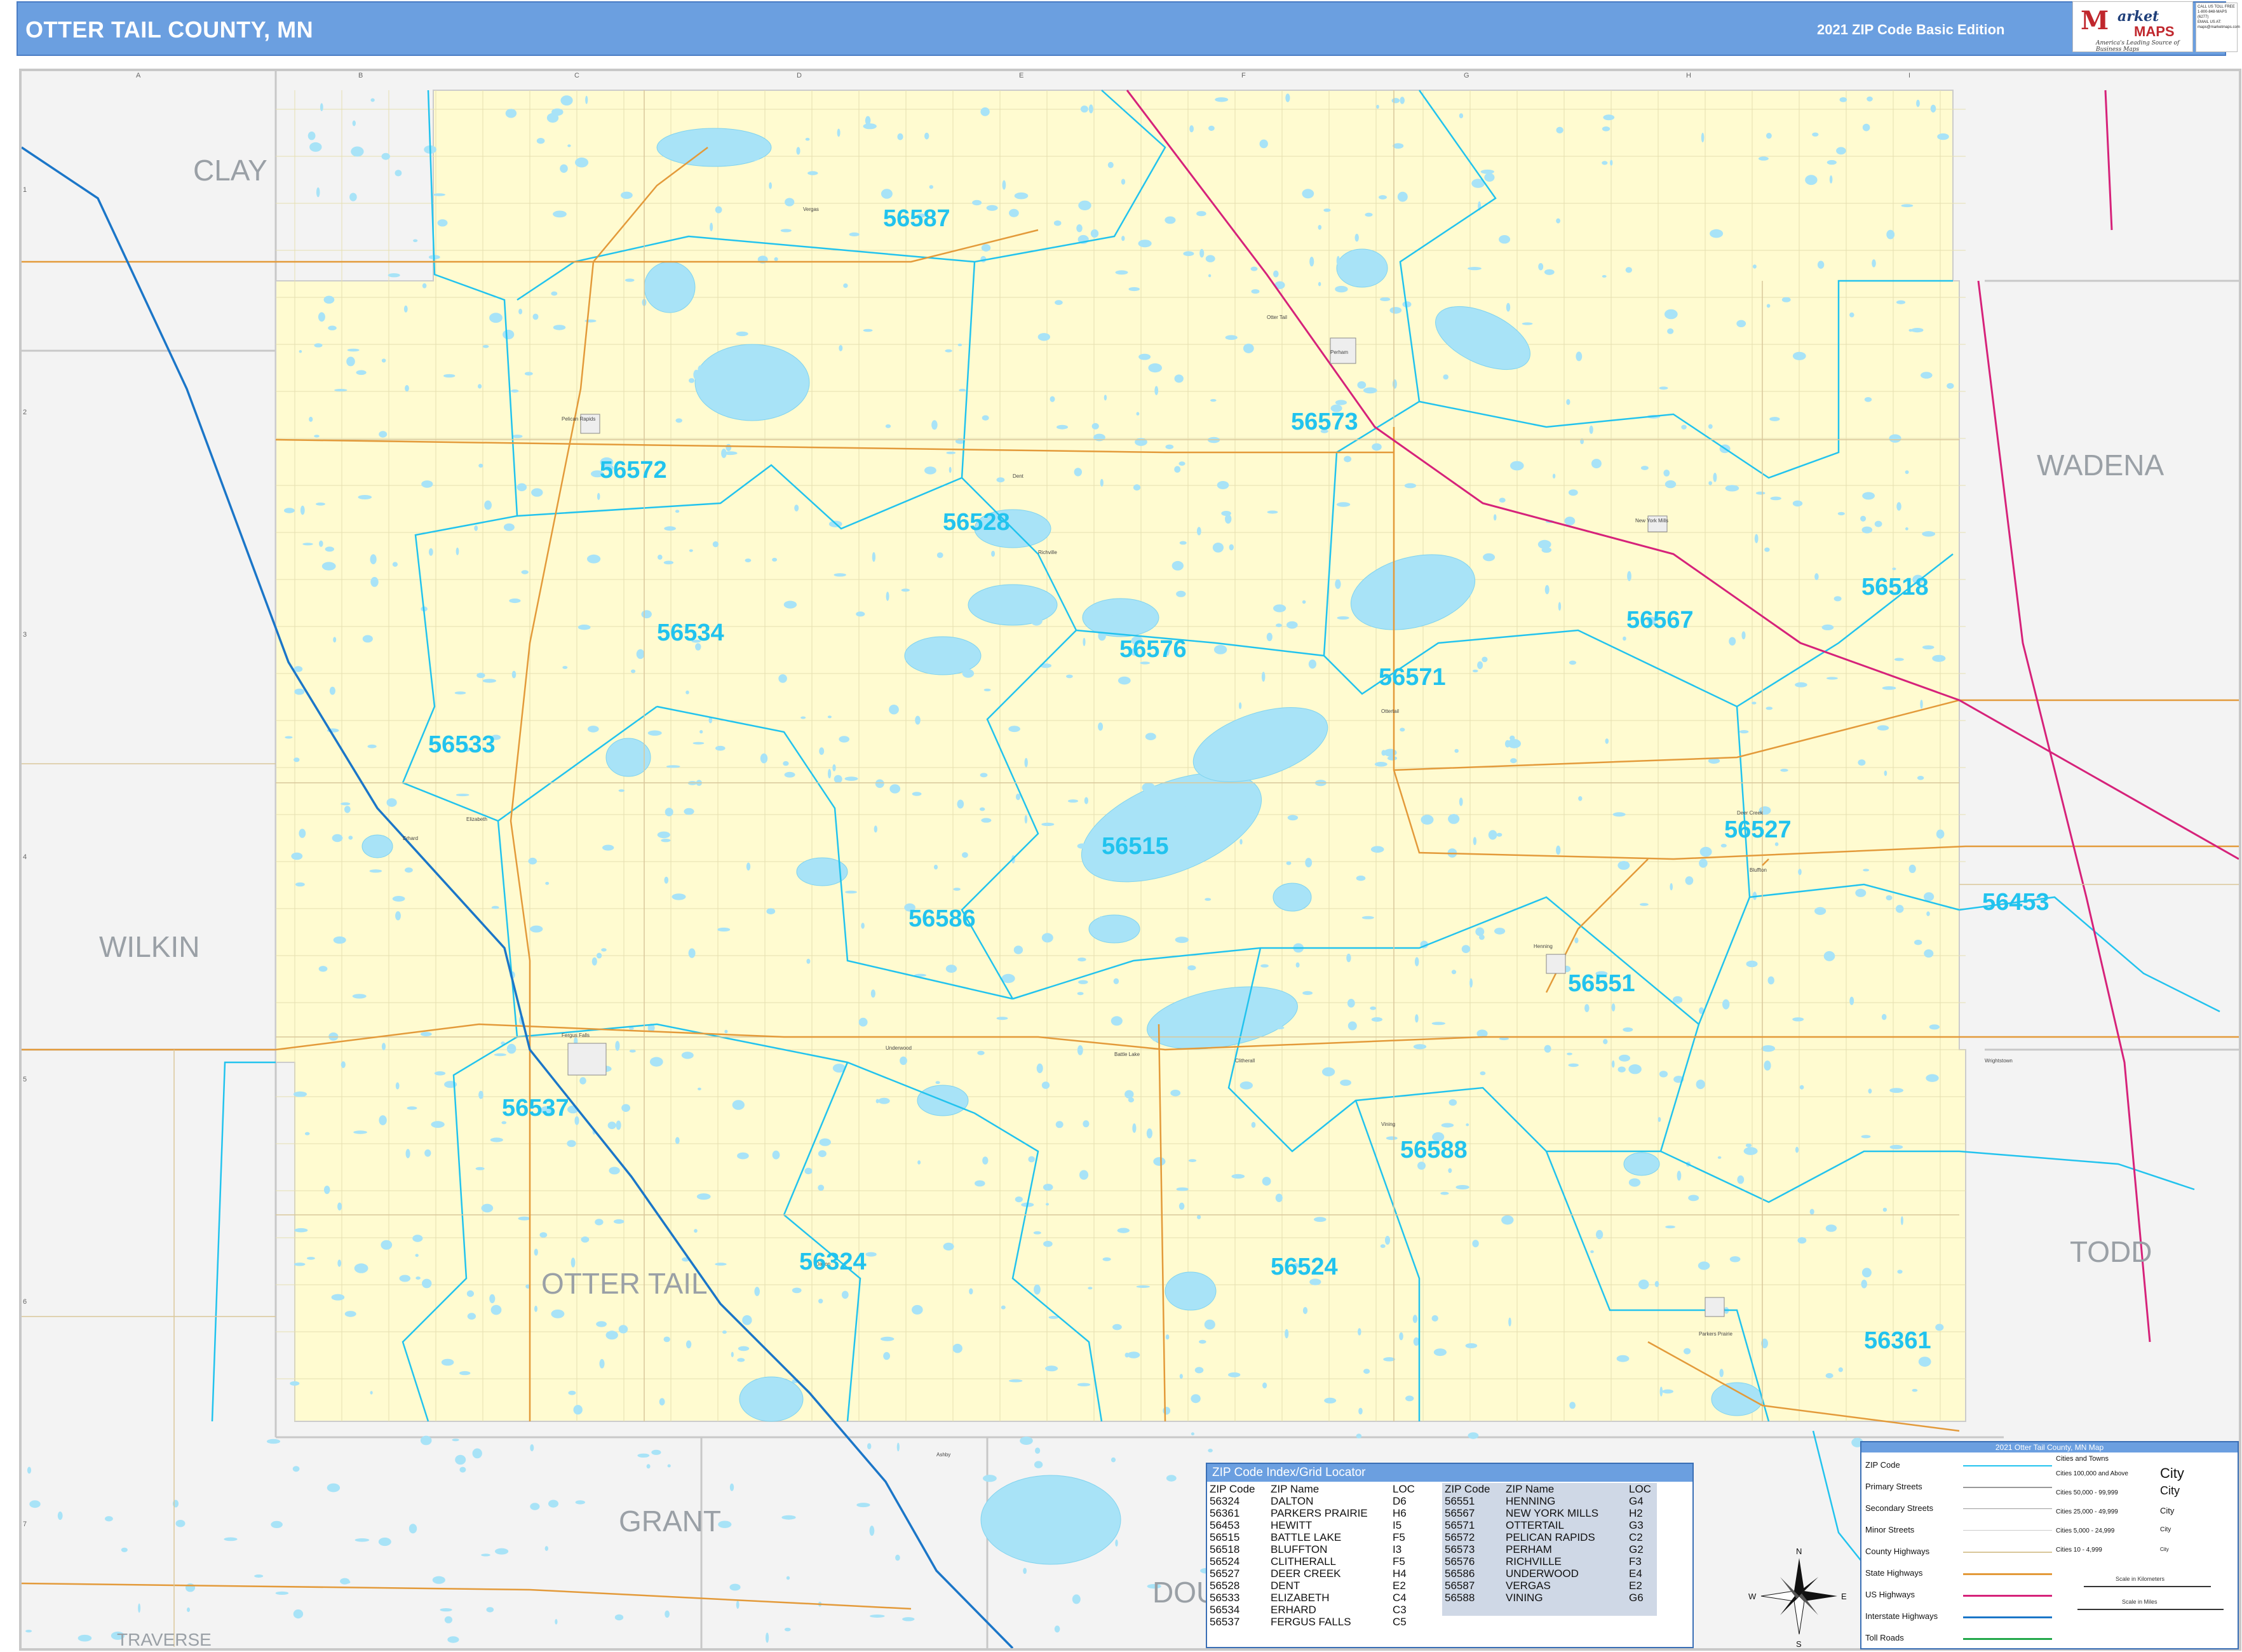 This screenshot has height=1652, width=2242. Describe the element at coordinates (535, 1108) in the screenshot. I see `zip-label: 56537` at that location.